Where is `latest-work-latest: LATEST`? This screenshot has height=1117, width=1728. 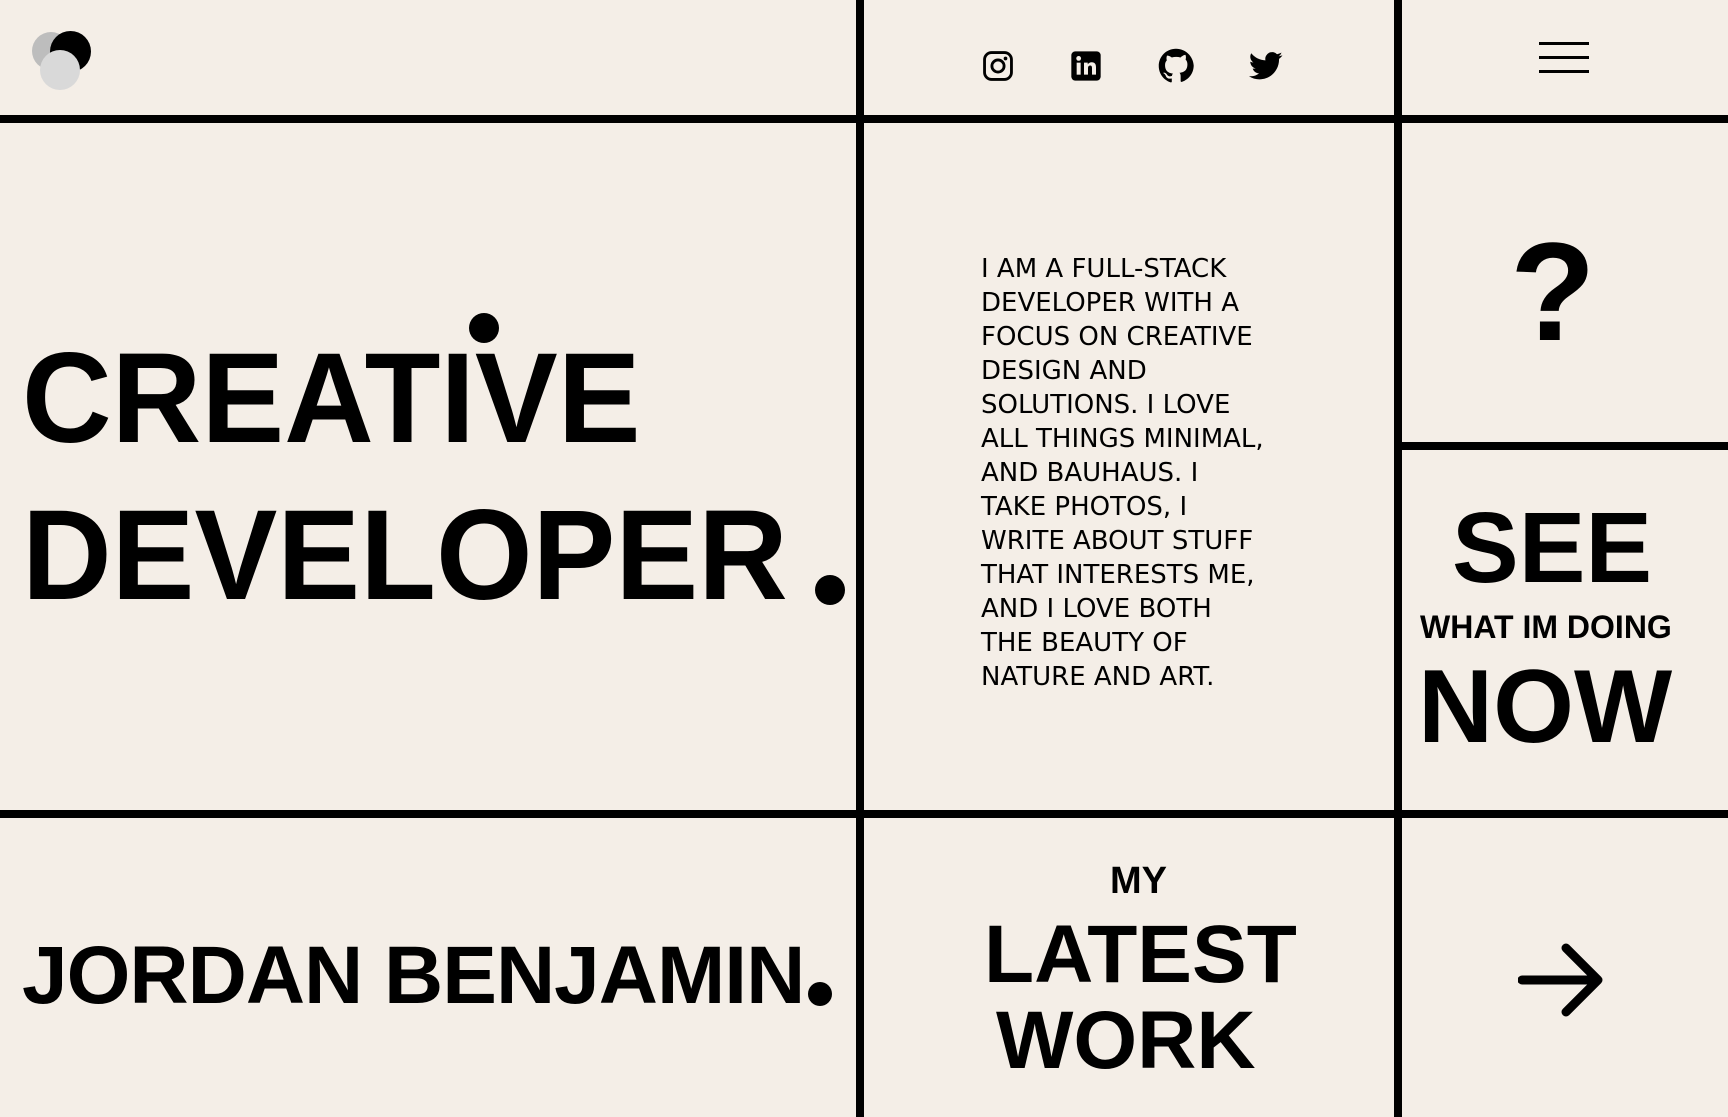 latest-work-latest: LATEST is located at coordinates (1140, 955).